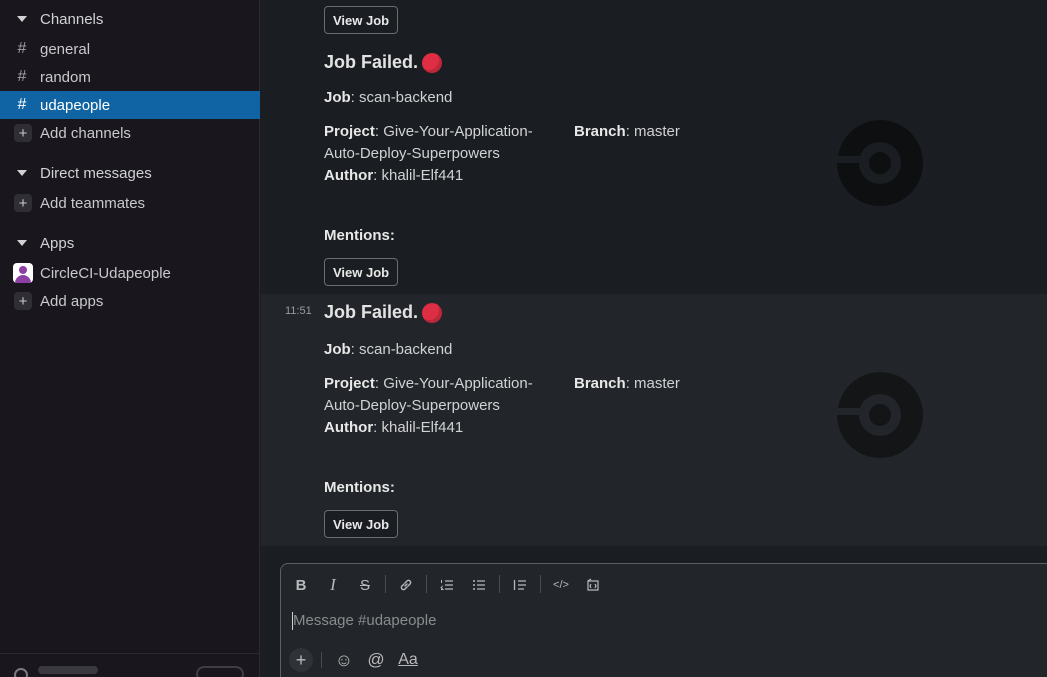 The image size is (1047, 677). I want to click on sidebar-item-udapeople: # udapeople, so click(130, 105).